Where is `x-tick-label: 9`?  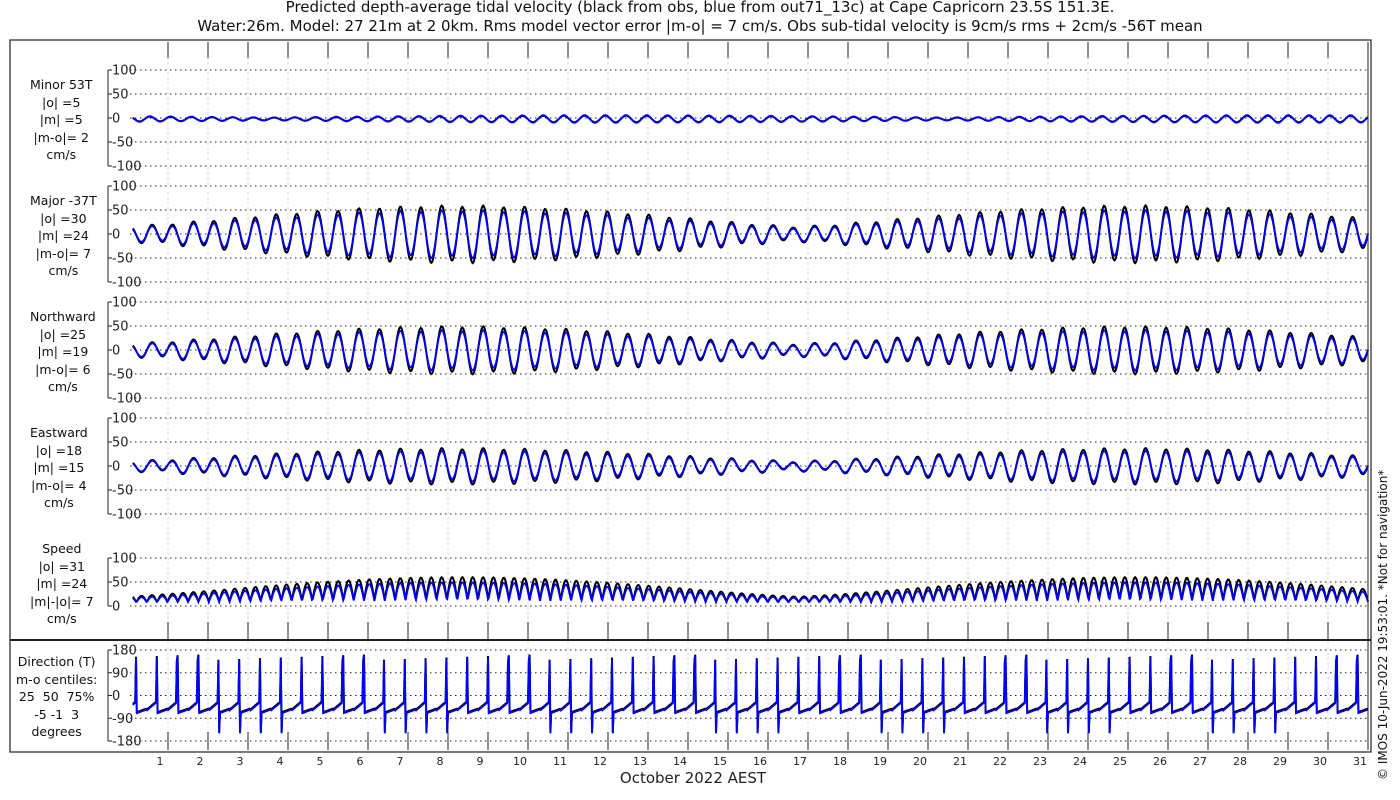
x-tick-label: 9 is located at coordinates (480, 761).